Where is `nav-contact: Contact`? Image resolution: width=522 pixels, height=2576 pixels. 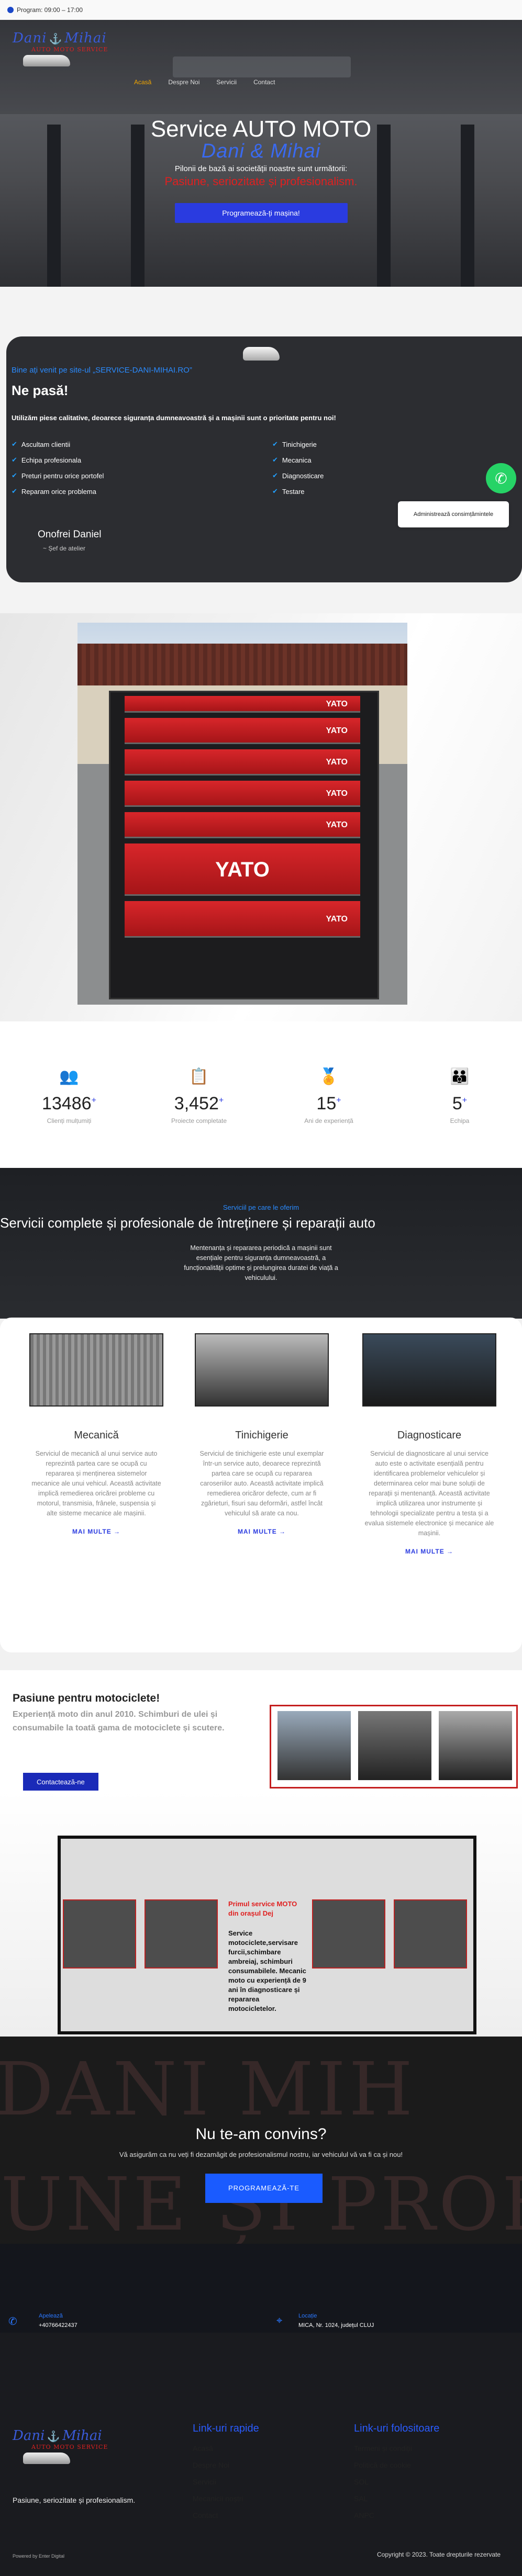
nav-contact: Contact is located at coordinates (264, 82).